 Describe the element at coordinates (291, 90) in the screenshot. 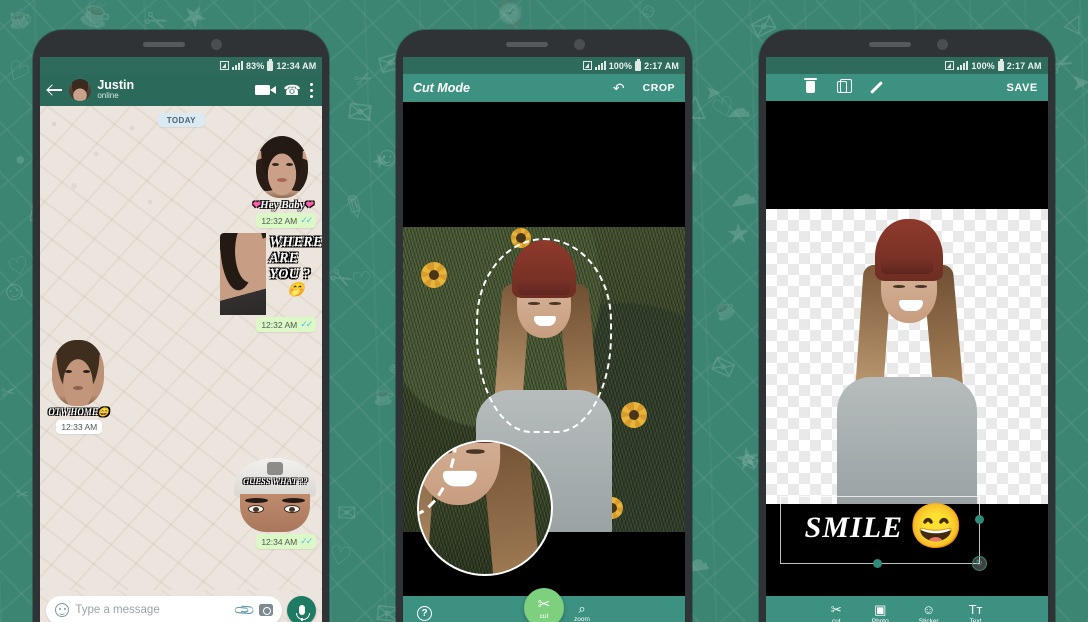

I see `phone-call-icon: ☎` at that location.